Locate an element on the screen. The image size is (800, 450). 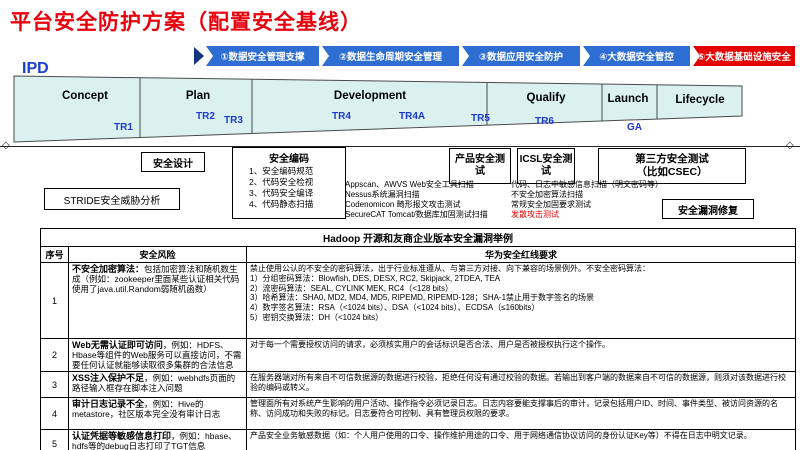
risk-cell: 审计日志记录不全，例如：Hive的metastore，社区版本完全没有审计日志 is located at coordinates (157, 413).